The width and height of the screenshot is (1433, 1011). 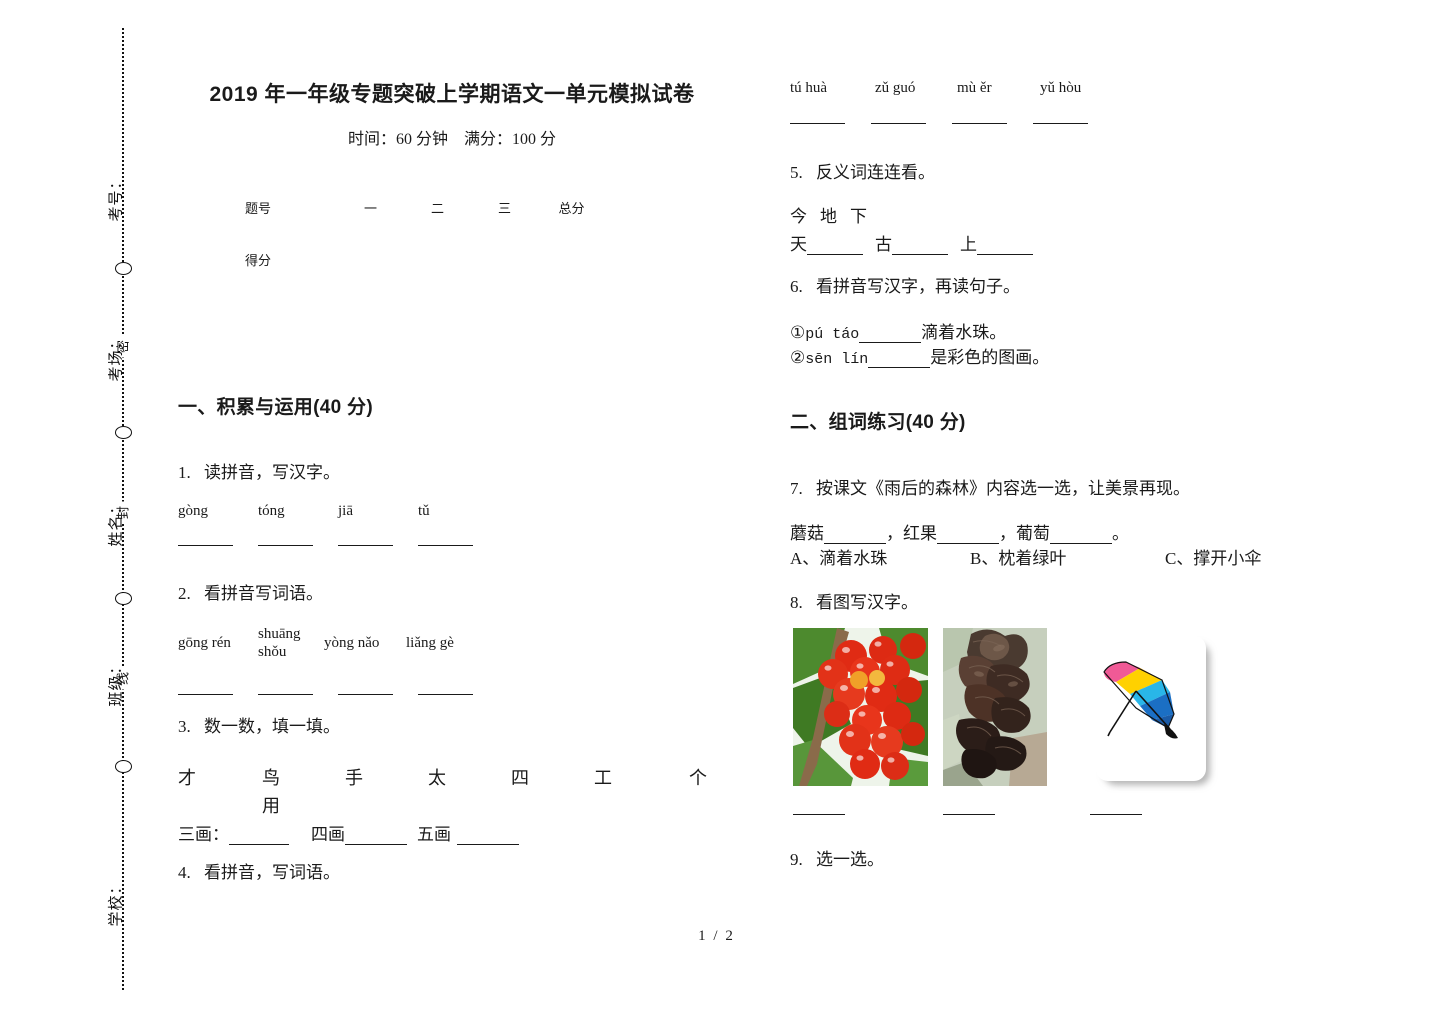 What do you see at coordinates (271, 511) in the screenshot?
I see `q1-pinyin-2: tóng` at bounding box center [271, 511].